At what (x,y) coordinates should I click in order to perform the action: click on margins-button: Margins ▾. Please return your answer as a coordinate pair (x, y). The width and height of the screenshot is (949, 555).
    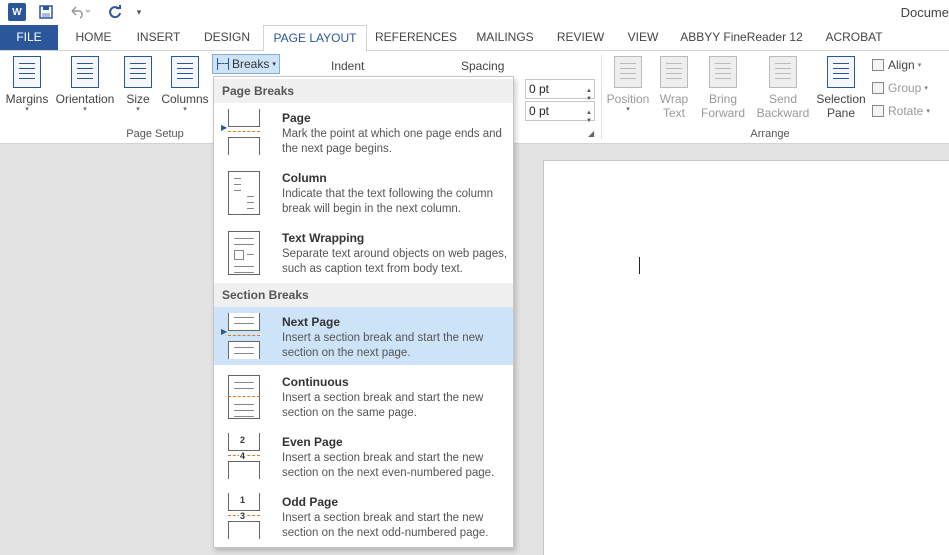
    Looking at the image, I should click on (27, 85).